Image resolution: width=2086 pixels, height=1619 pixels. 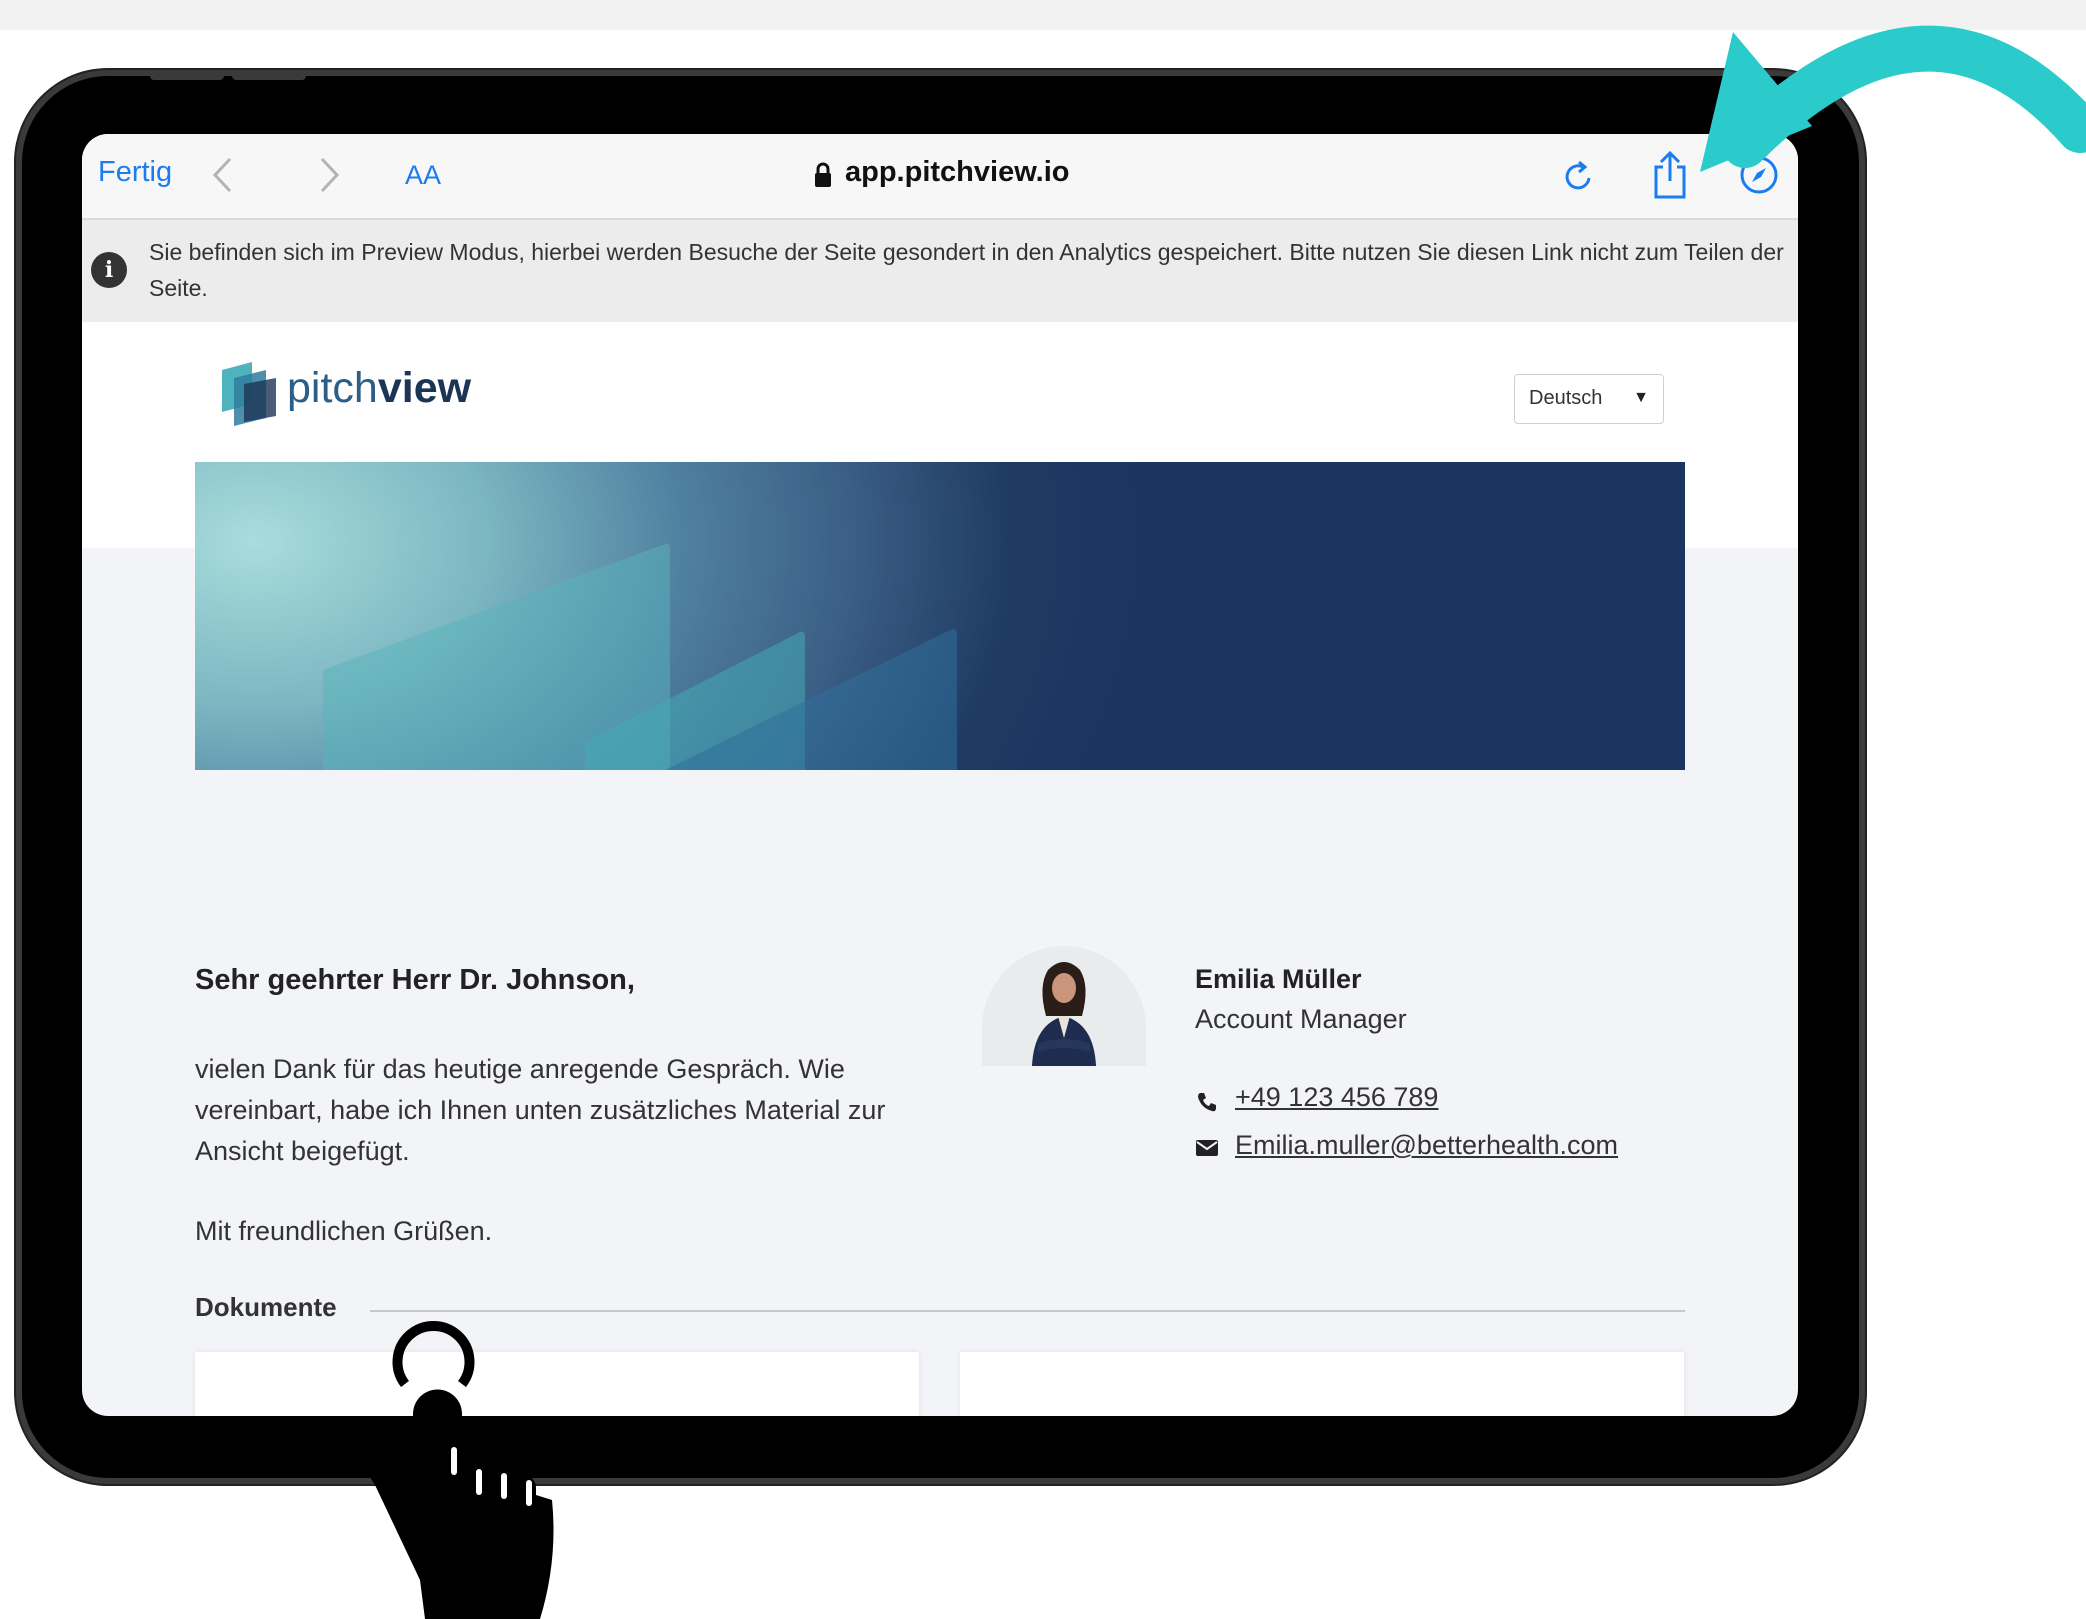 I want to click on pitchview-logo: pitchview, so click(x=379, y=388).